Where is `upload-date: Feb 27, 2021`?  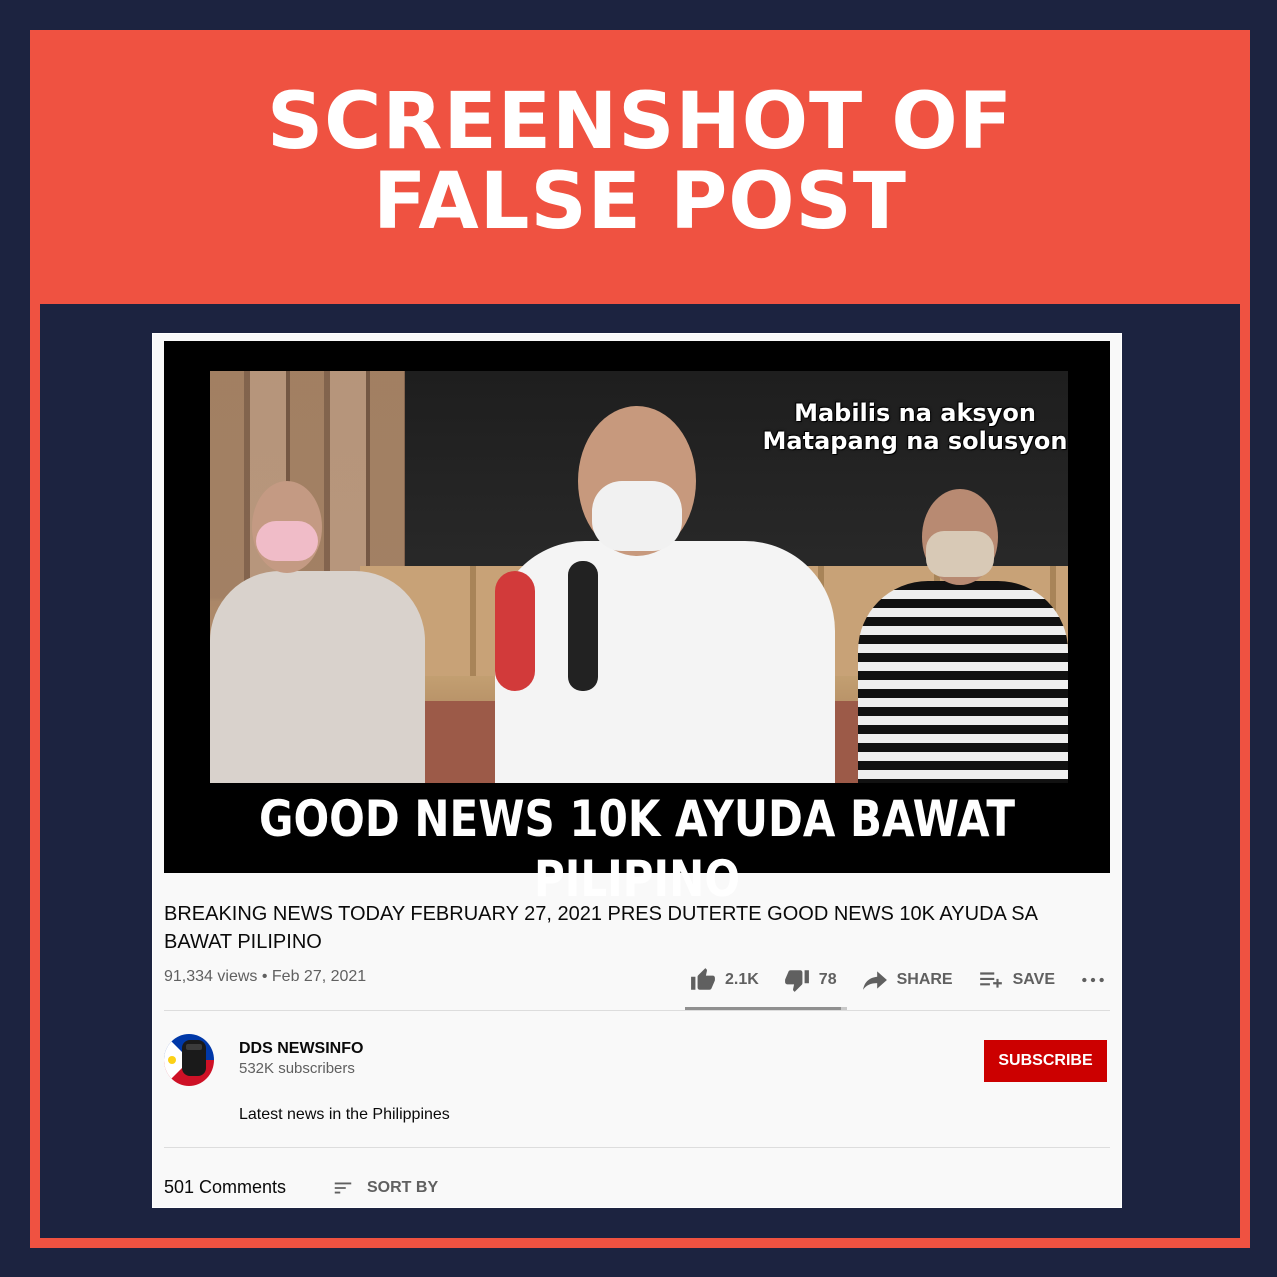 upload-date: Feb 27, 2021 is located at coordinates (319, 976).